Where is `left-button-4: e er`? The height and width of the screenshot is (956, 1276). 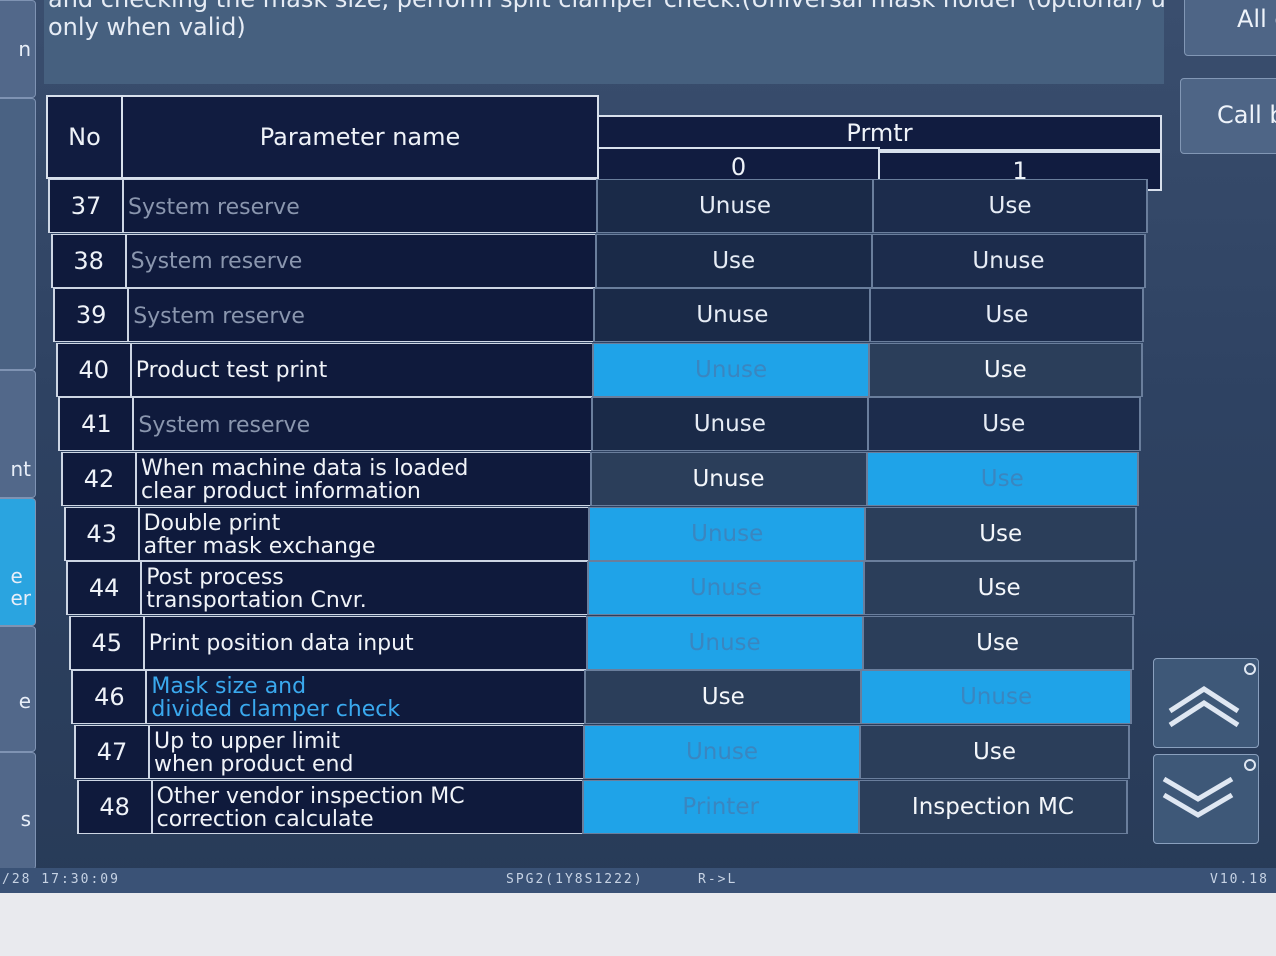 left-button-4: e er is located at coordinates (18, 562).